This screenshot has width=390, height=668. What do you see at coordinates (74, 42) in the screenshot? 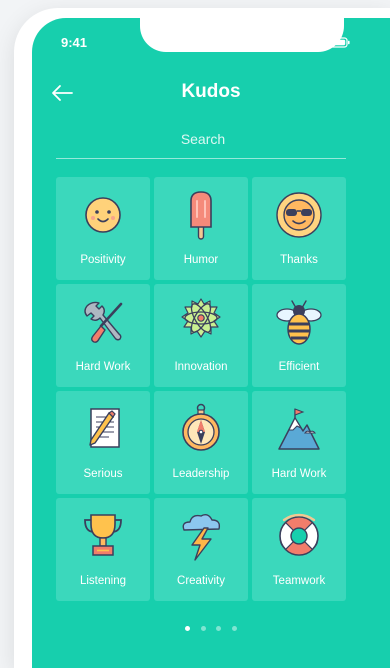
I see `status-time: 9:41` at bounding box center [74, 42].